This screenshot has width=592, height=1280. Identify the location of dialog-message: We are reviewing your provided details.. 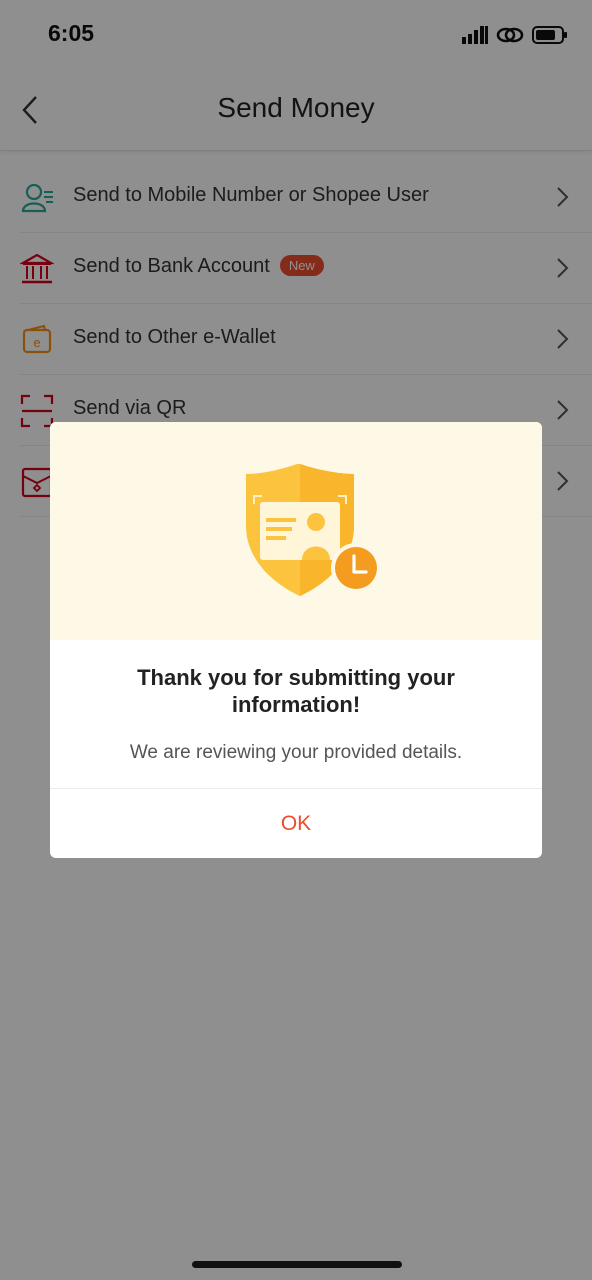
(296, 752).